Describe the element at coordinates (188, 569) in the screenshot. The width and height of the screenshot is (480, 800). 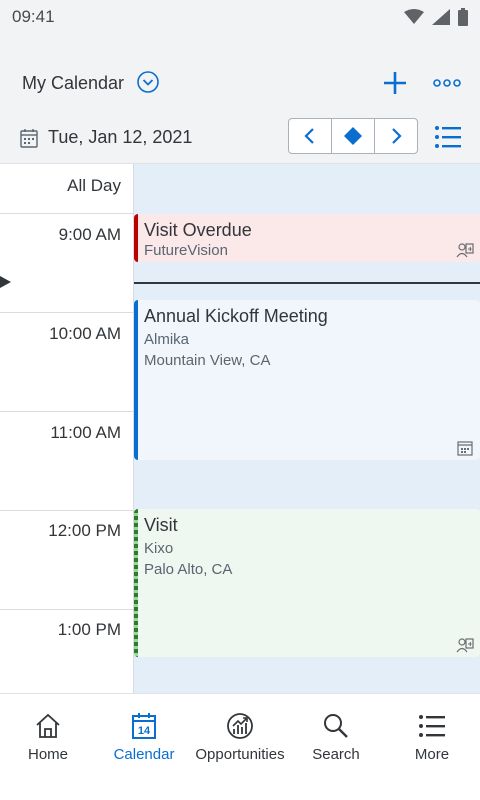
I see `event-location: Palo Alto, CA` at that location.